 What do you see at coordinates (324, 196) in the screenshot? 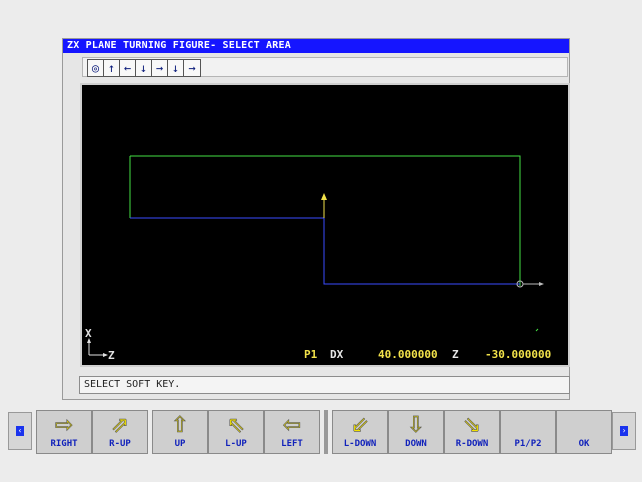
I see `cursor-arrow-head` at bounding box center [324, 196].